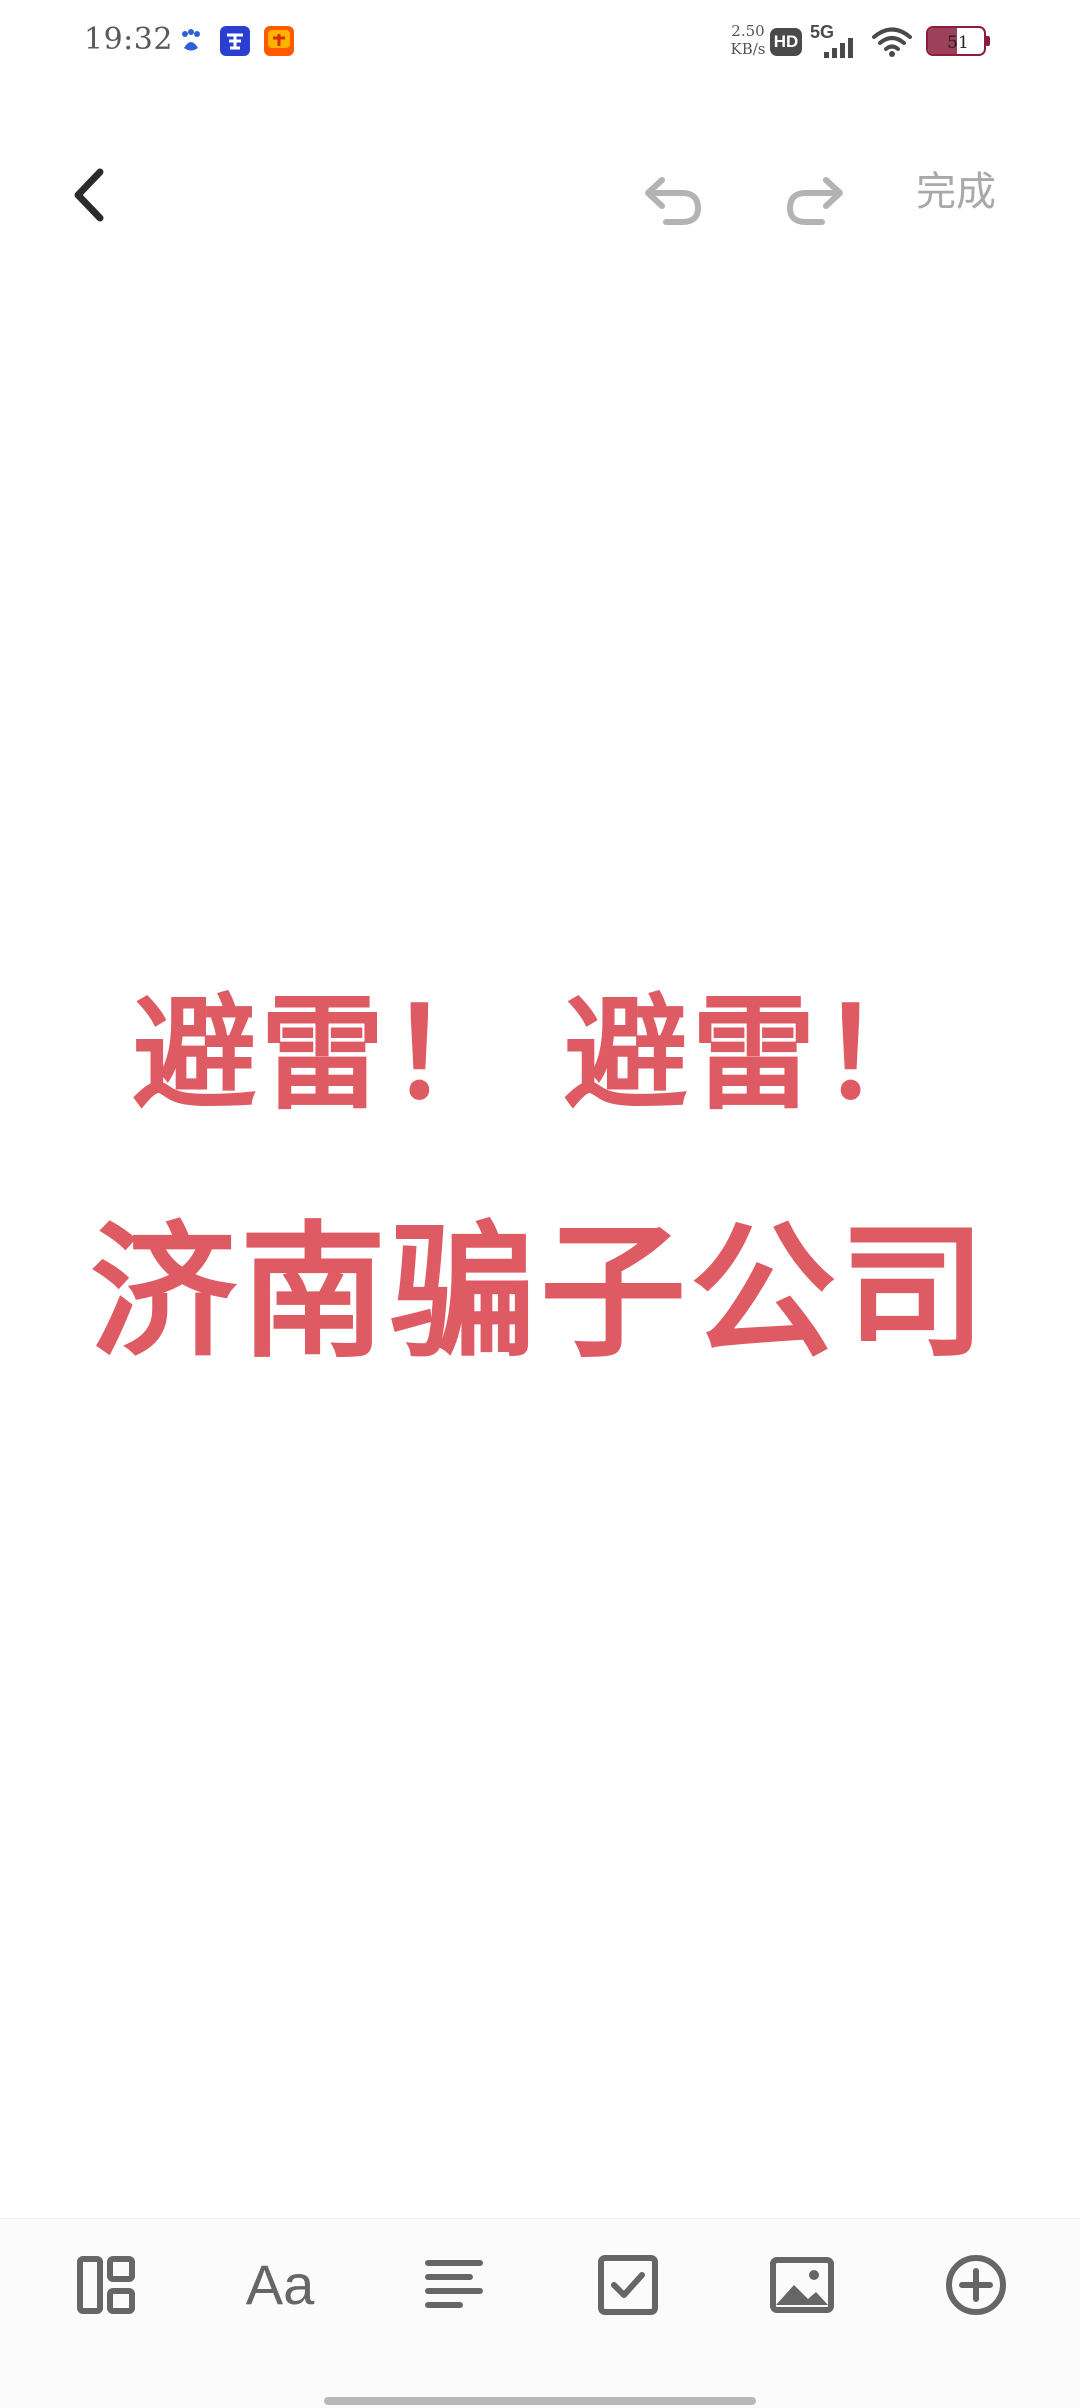 The width and height of the screenshot is (1080, 2408). What do you see at coordinates (279, 41) in the screenshot?
I see `taobao-icon` at bounding box center [279, 41].